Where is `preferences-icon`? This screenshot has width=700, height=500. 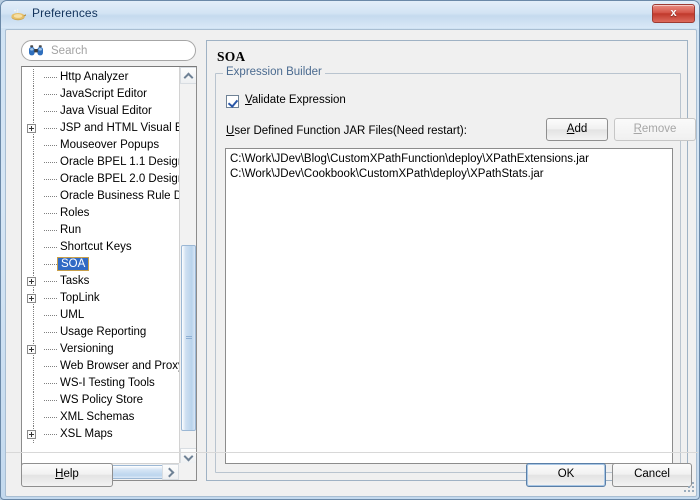
preferences-icon is located at coordinates (18, 14).